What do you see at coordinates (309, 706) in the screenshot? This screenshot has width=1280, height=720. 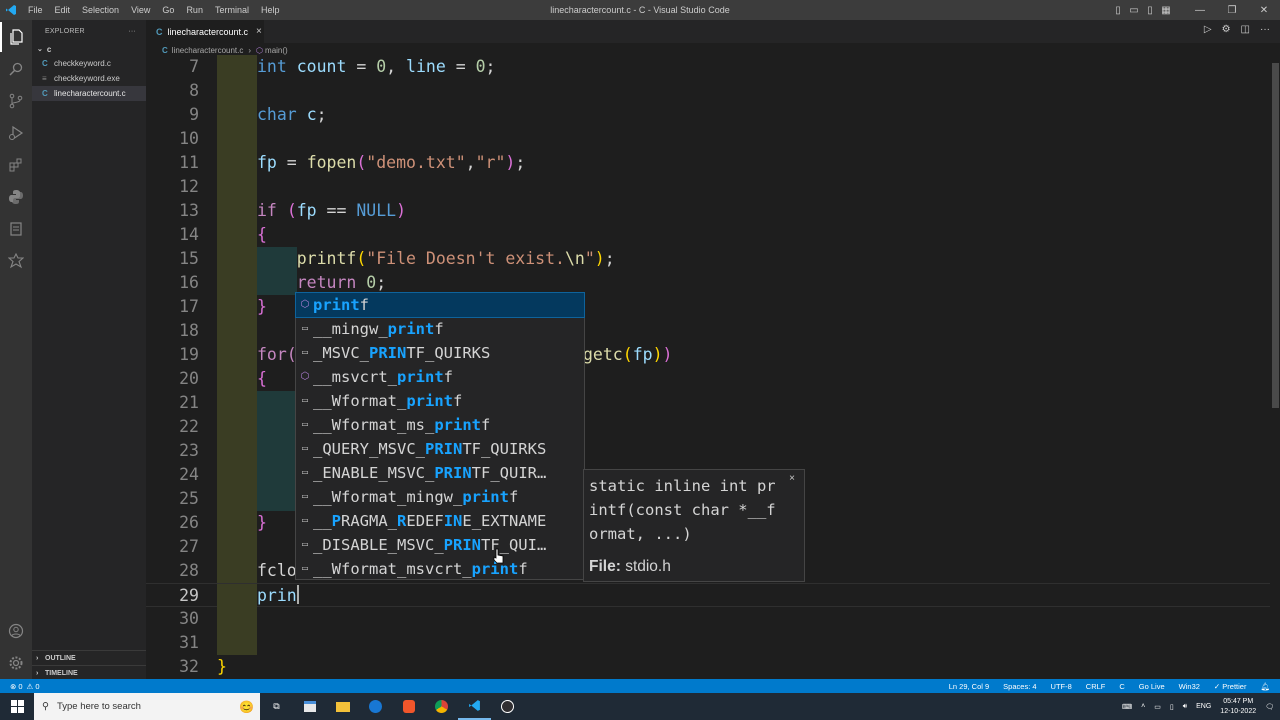 I see `store-icon` at bounding box center [309, 706].